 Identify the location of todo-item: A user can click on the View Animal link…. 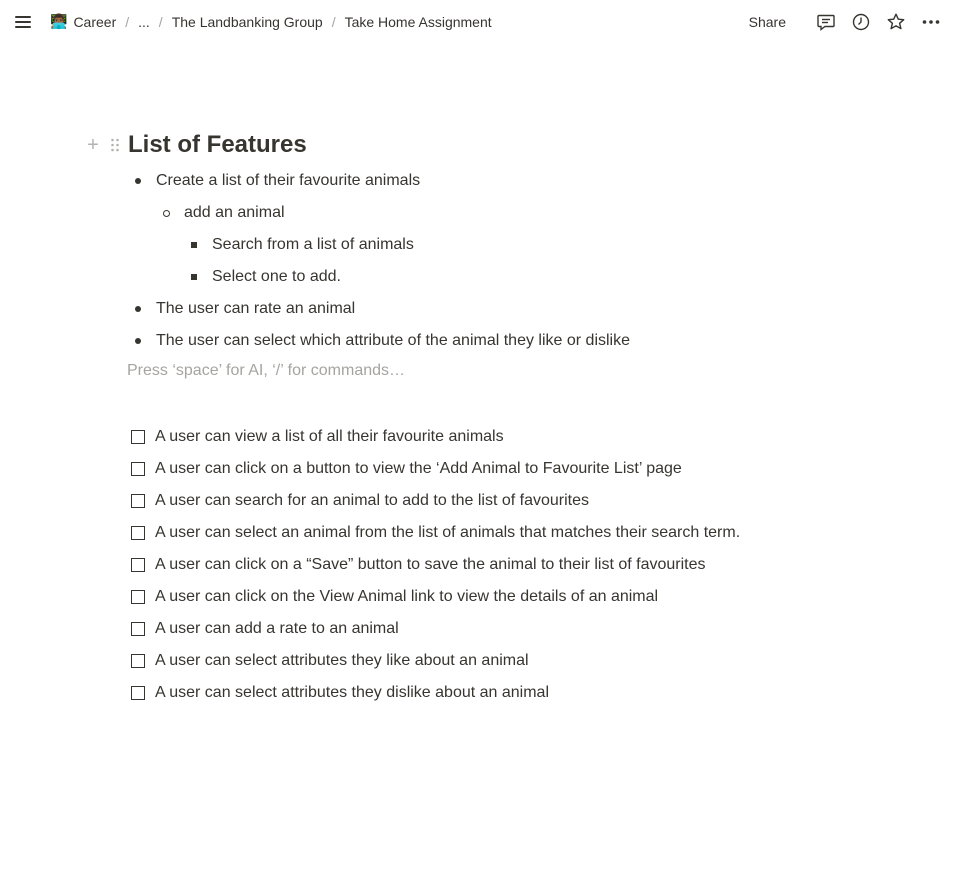
(394, 597).